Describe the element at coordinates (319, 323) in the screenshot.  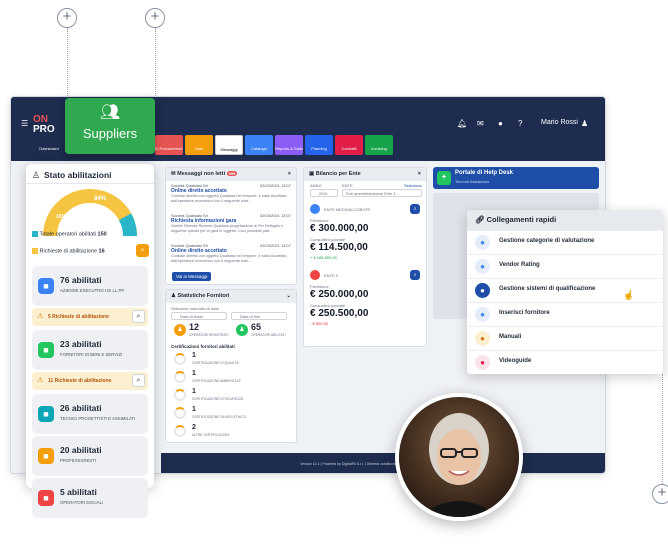
I see `delta-value: - € 500,00` at that location.